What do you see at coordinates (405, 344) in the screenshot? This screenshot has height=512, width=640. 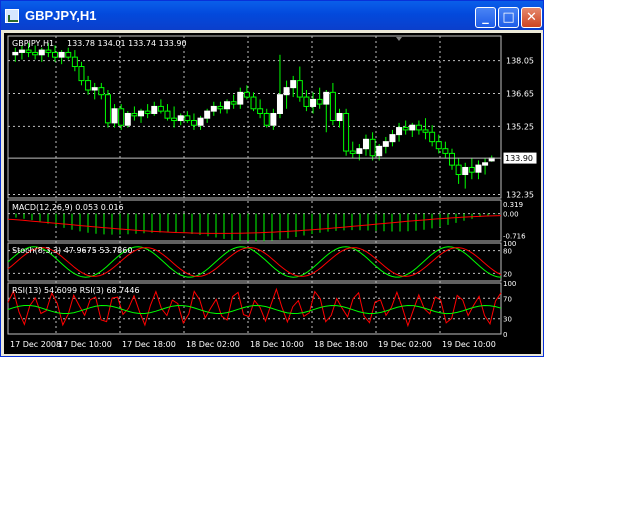 I see `time-axis-label: 19 Dec 02:00` at bounding box center [405, 344].